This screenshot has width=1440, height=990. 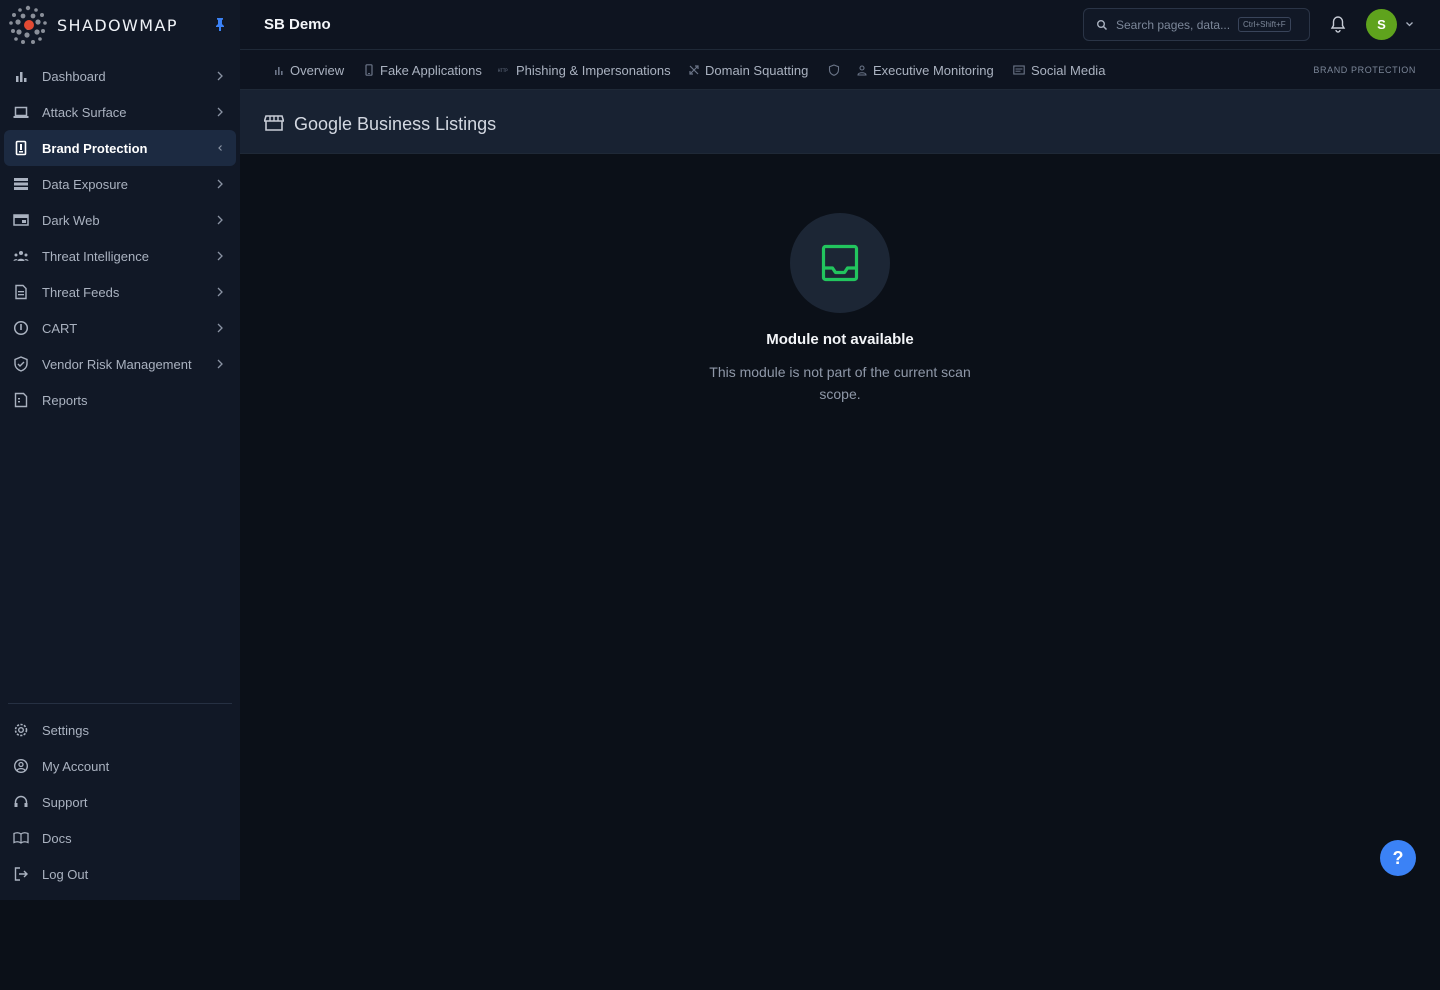 What do you see at coordinates (1364, 70) in the screenshot?
I see `section-label: BRAND PROTECTION` at bounding box center [1364, 70].